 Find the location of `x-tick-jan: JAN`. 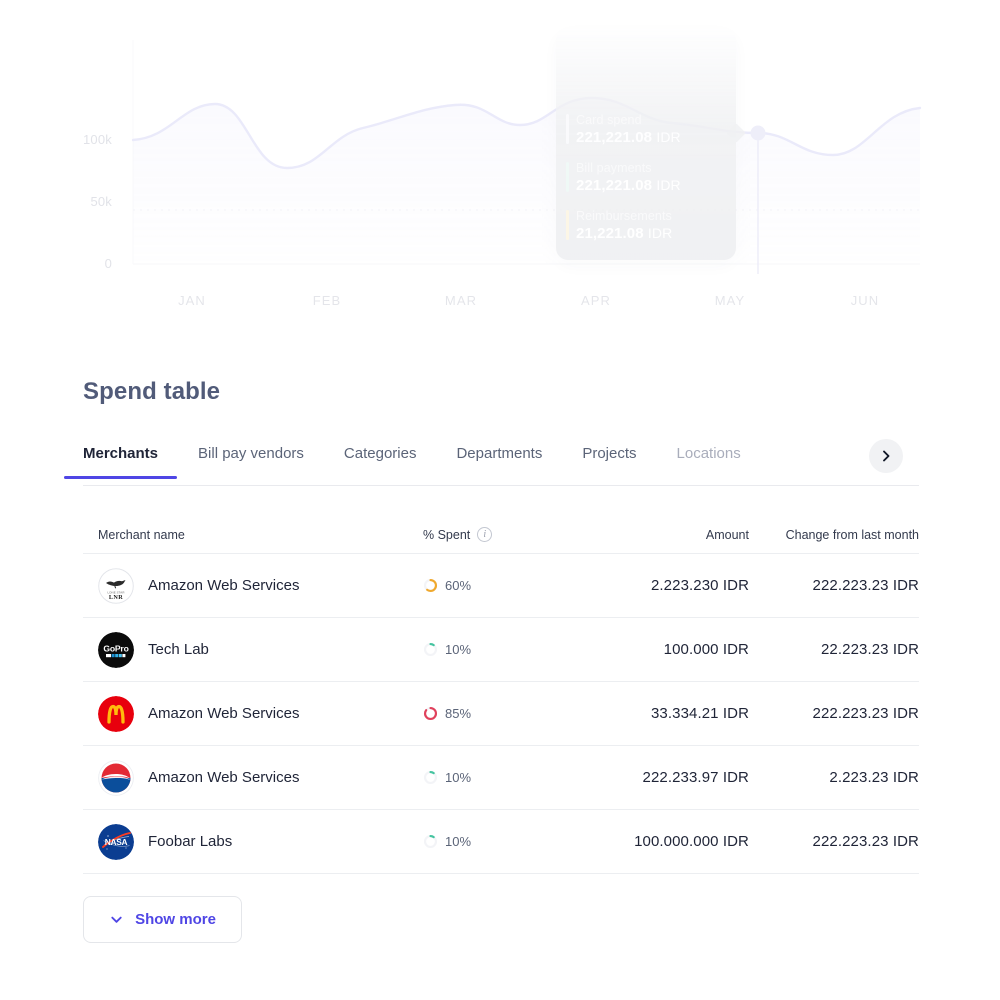

x-tick-jan: JAN is located at coordinates (192, 300).